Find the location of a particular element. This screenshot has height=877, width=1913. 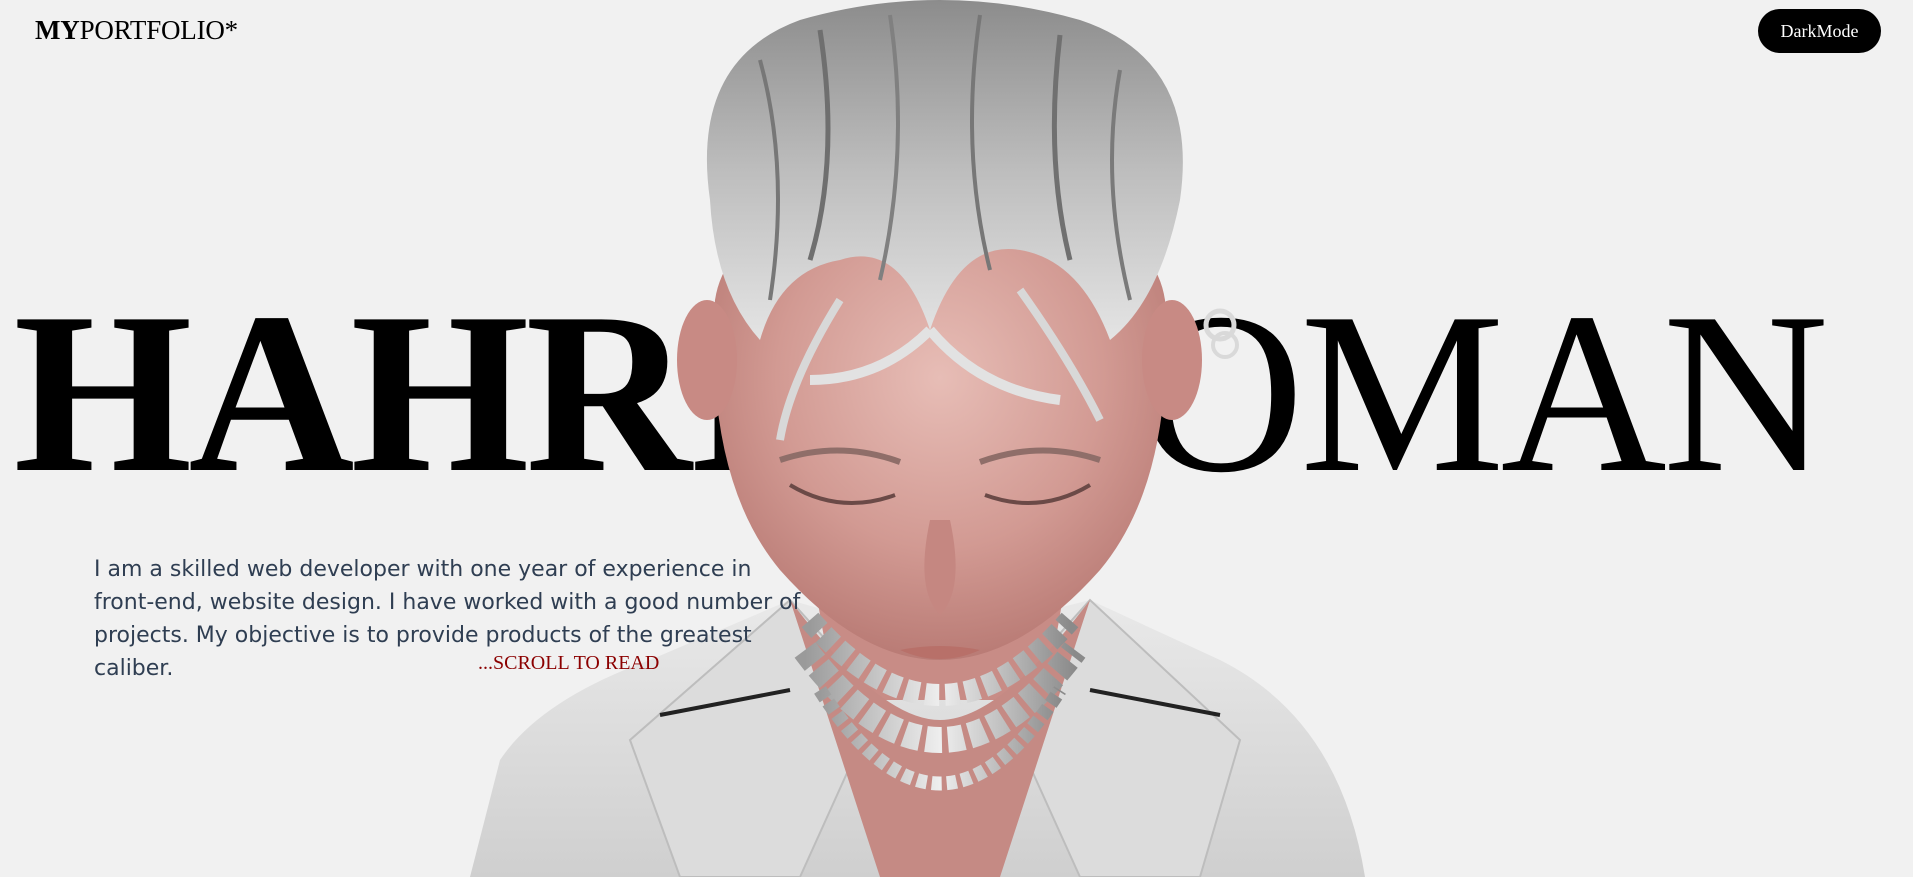

dark-mode-toggle-button: DarkMode is located at coordinates (1819, 31).